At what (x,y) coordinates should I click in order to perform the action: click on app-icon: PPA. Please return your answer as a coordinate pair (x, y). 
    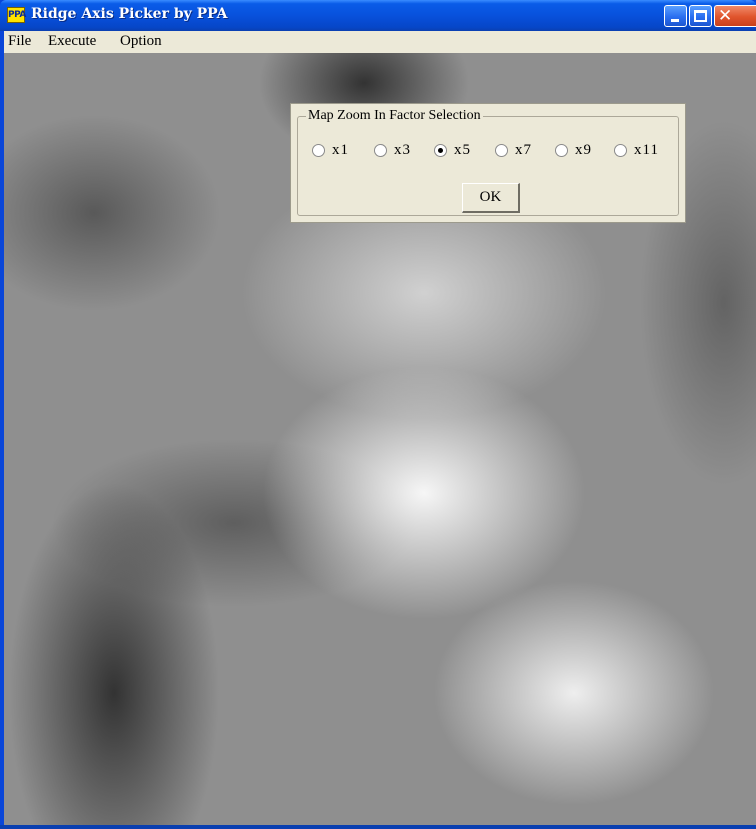
    Looking at the image, I should click on (16, 15).